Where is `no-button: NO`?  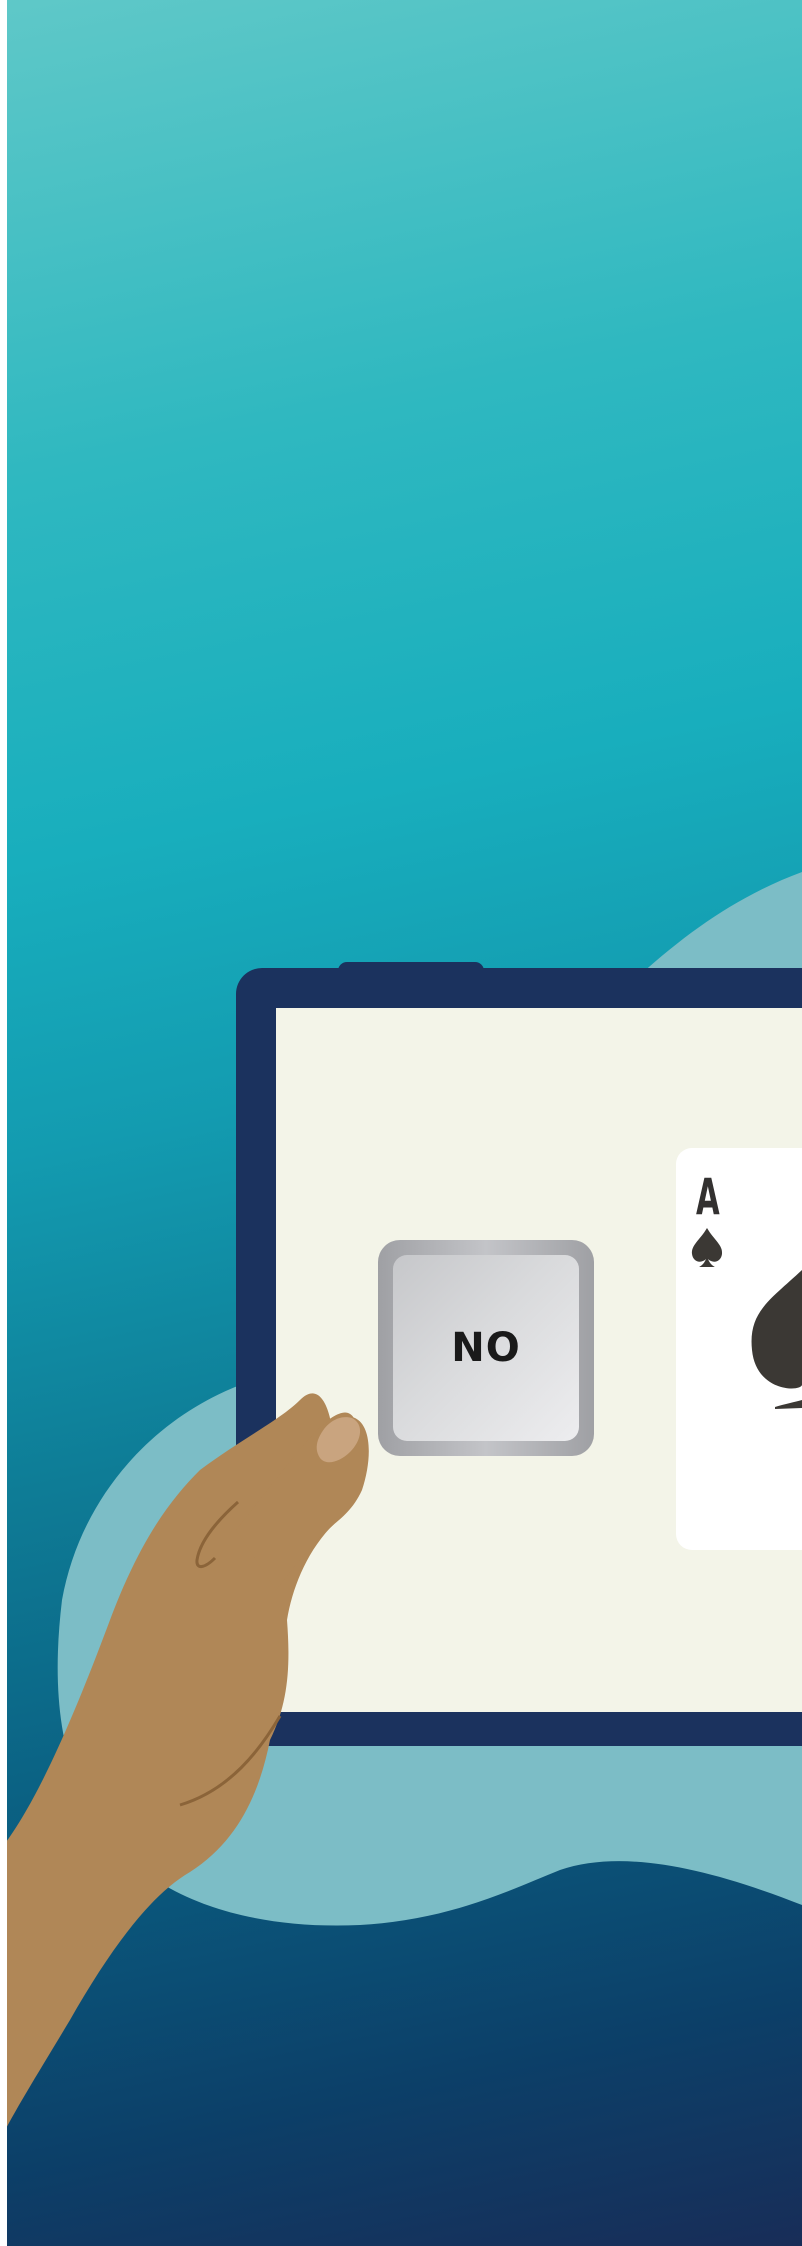
no-button: NO is located at coordinates (486, 1348).